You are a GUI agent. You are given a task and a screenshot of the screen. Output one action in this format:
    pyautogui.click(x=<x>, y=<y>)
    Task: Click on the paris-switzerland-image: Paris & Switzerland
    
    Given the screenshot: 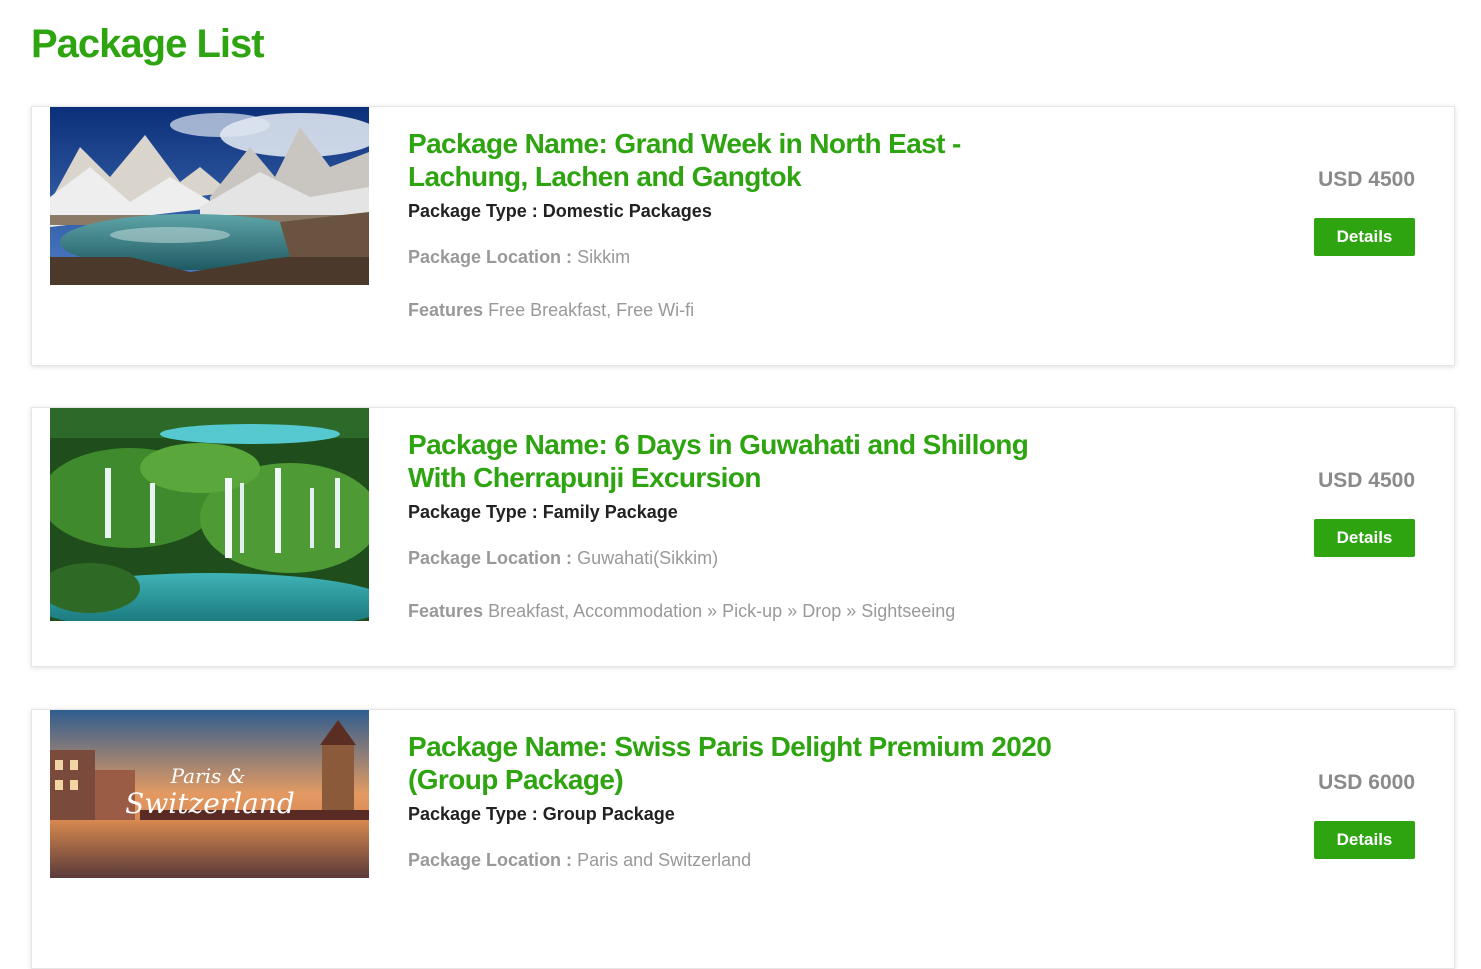 What is the action you would take?
    pyautogui.click(x=209, y=794)
    